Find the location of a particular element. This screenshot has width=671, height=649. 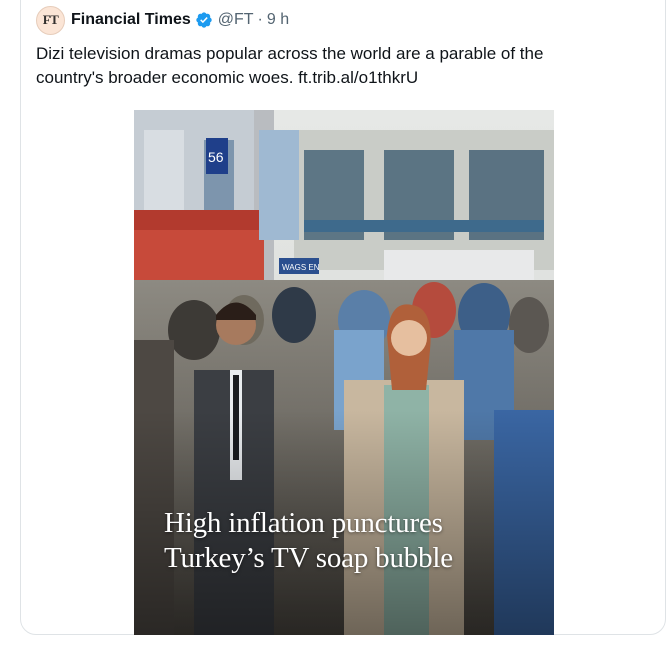

author-handle: @FT is located at coordinates (236, 20).